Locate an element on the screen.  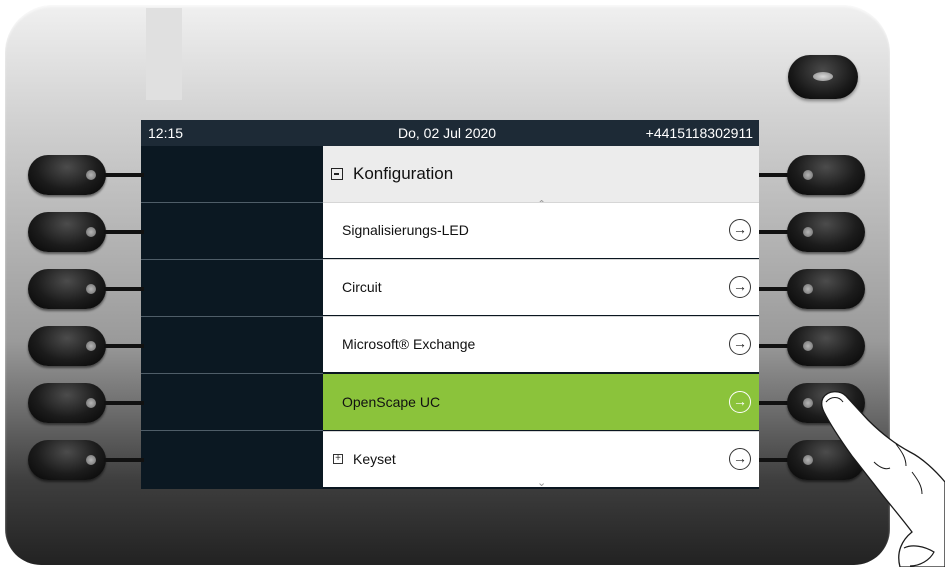
led-key is located at coordinates (823, 77).